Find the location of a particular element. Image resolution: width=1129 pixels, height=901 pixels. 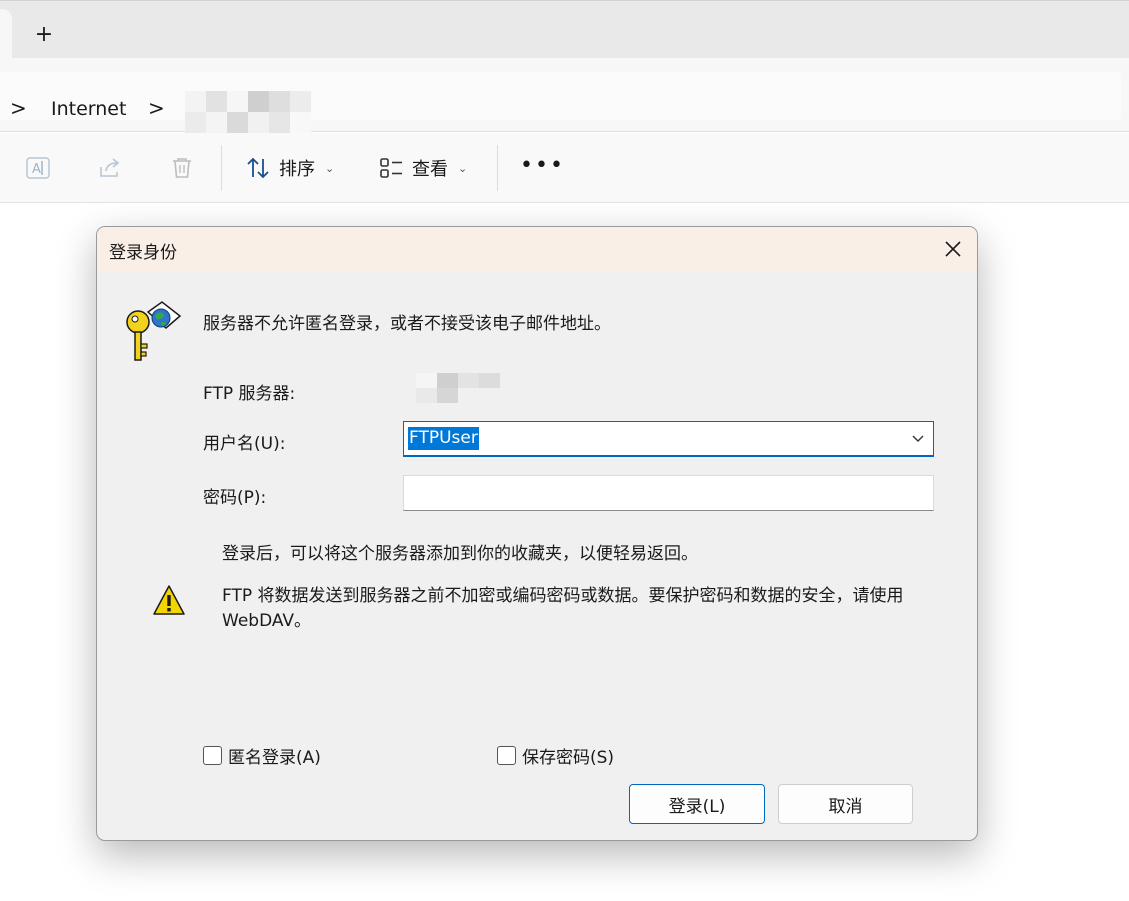

anonymous-login-label: 匿名登录(A) is located at coordinates (274, 758).